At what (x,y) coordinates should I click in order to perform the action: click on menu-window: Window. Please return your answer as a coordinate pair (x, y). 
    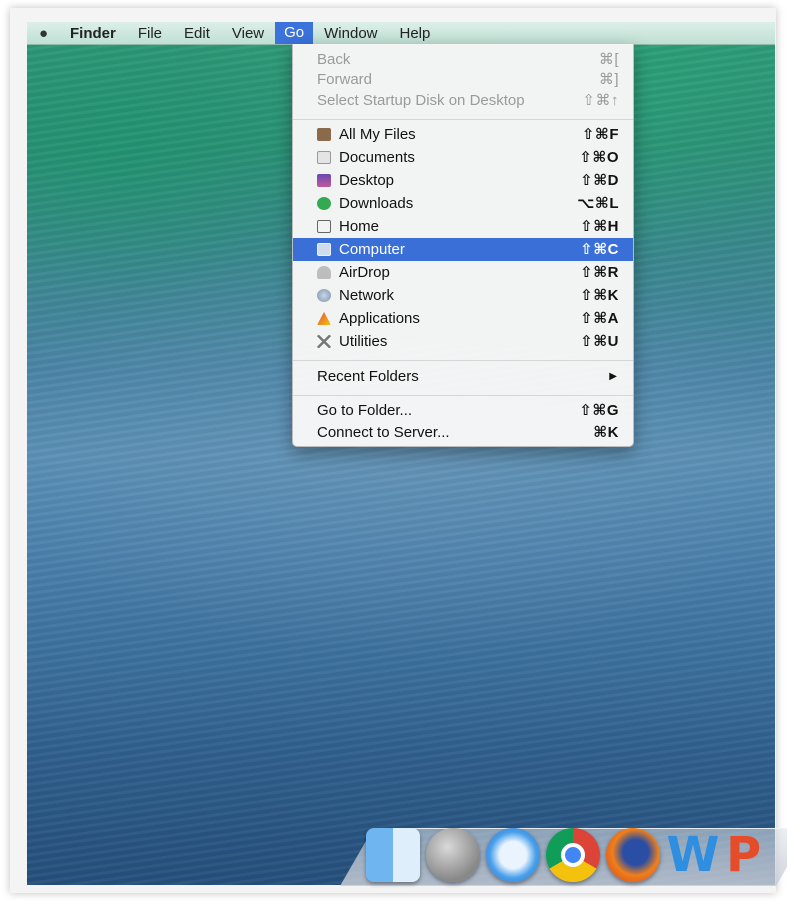
    Looking at the image, I should click on (350, 33).